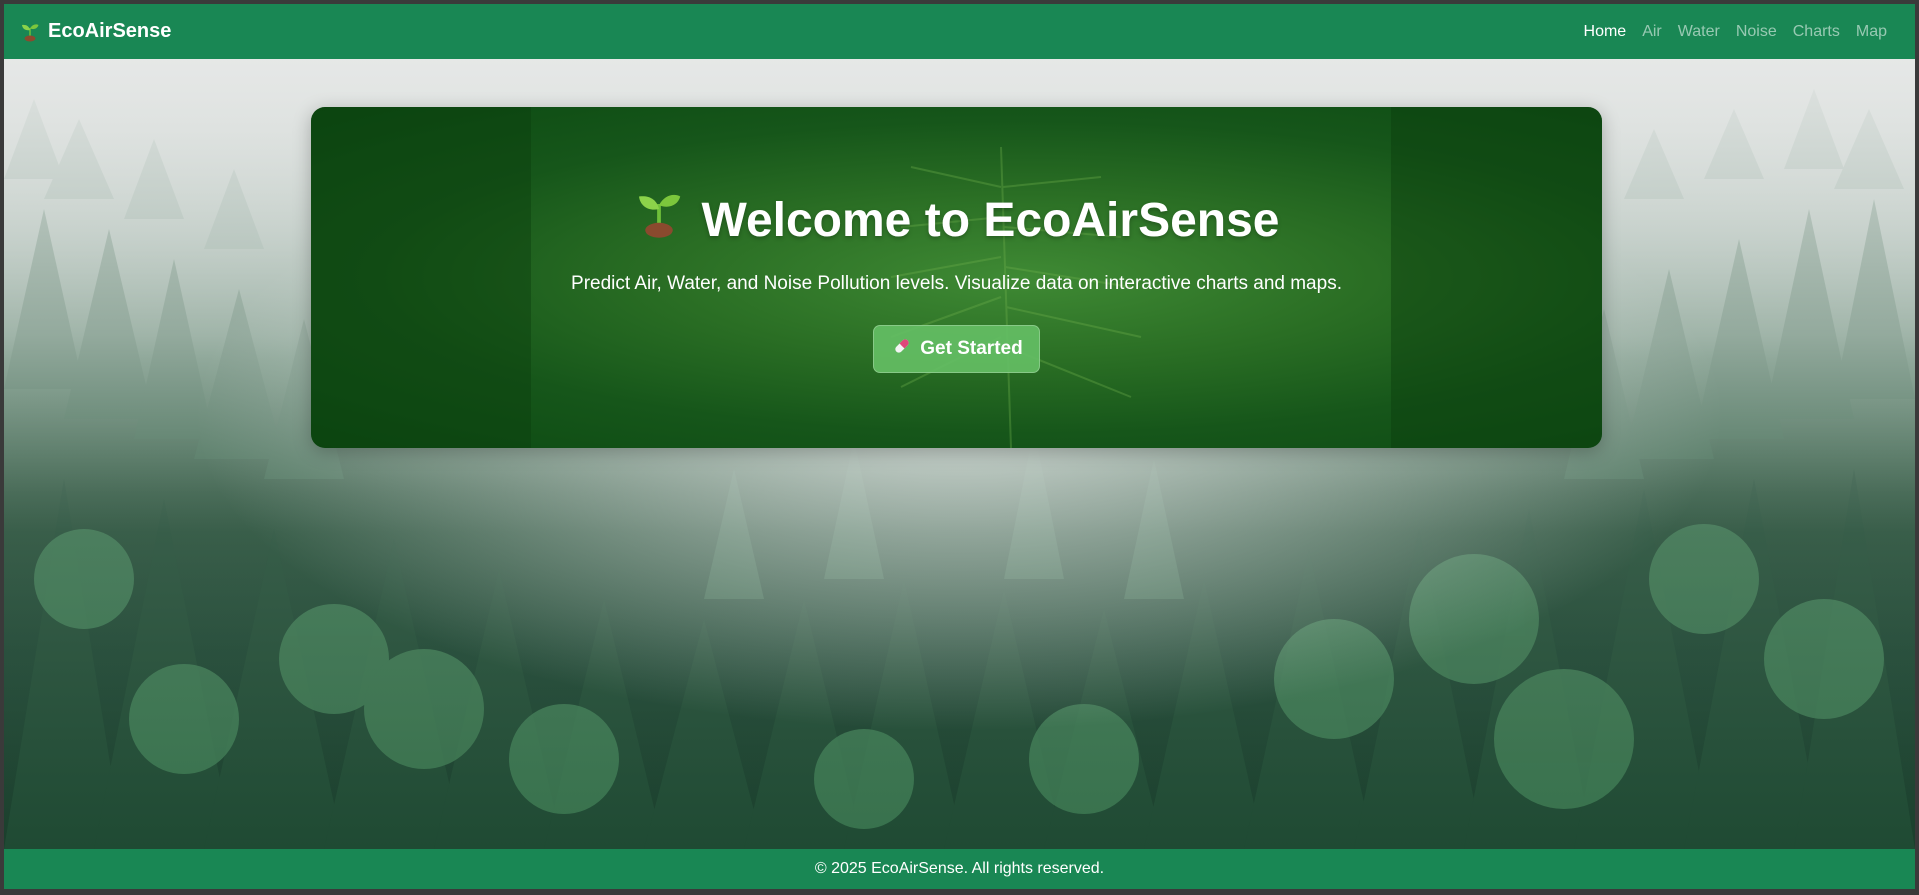  I want to click on nav-item-map: Map, so click(1871, 32).